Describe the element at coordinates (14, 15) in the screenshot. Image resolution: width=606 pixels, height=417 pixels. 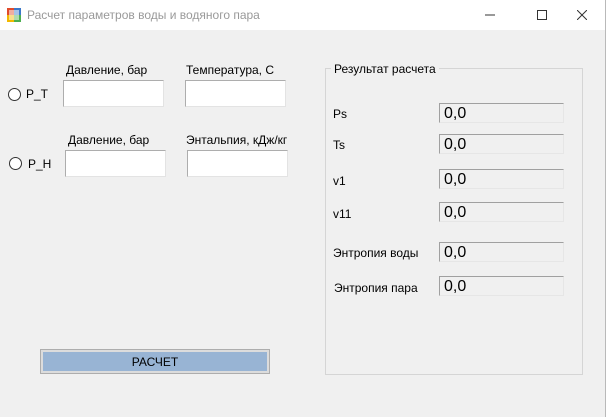
I see `app-icon` at that location.